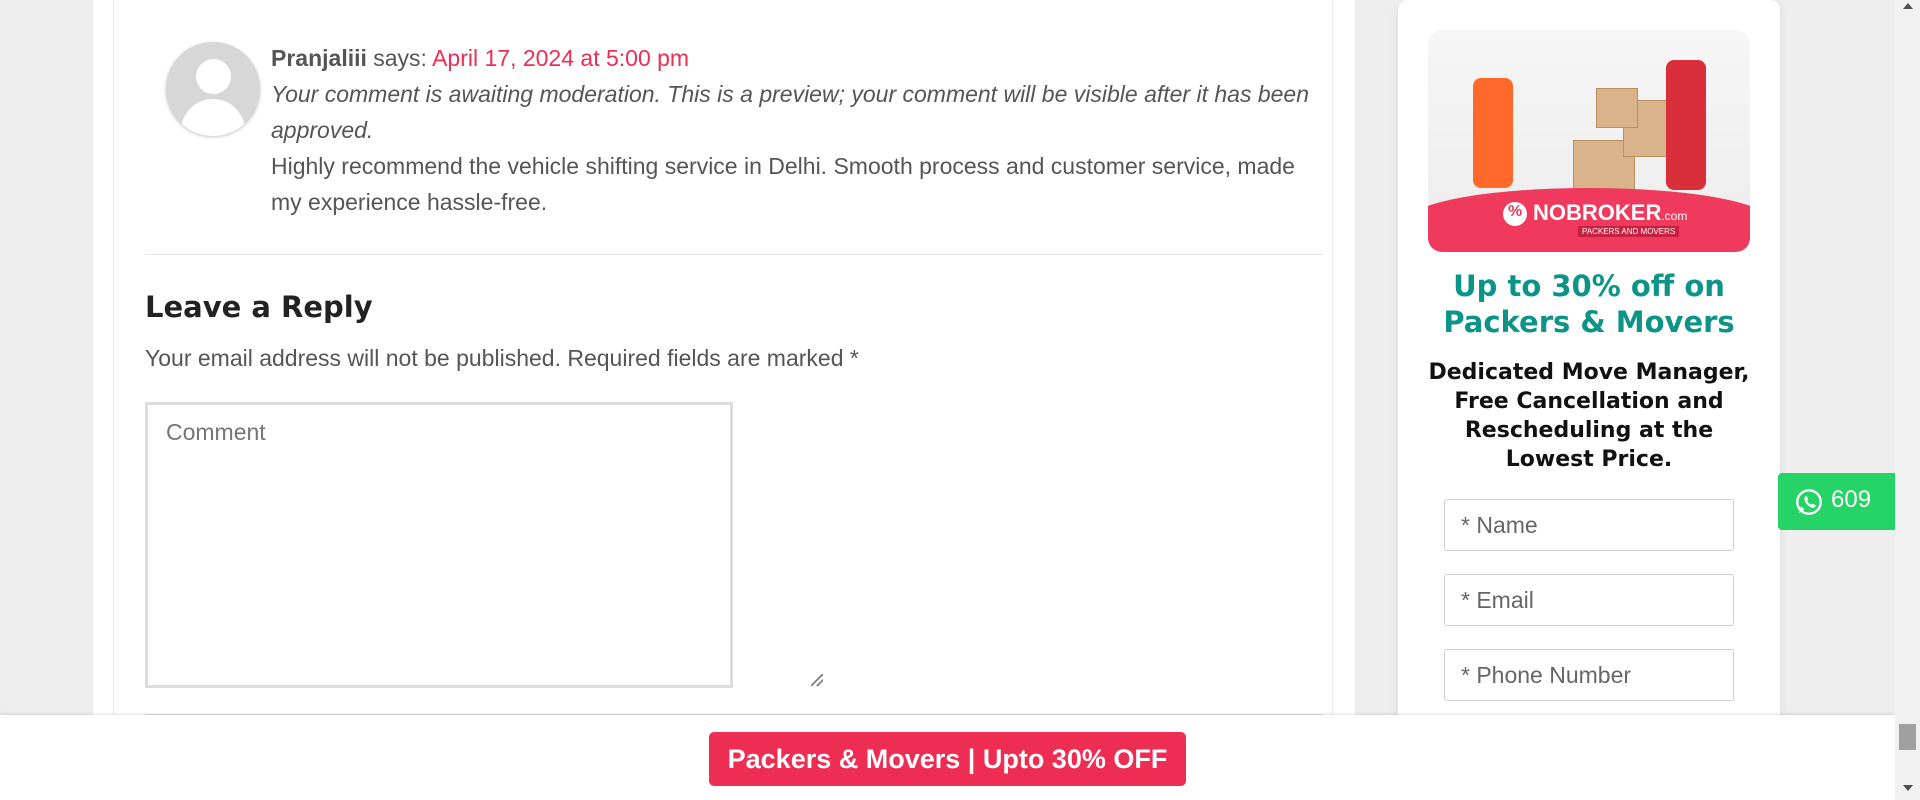 Image resolution: width=1920 pixels, height=800 pixels. I want to click on packers-movers-offer-button: Packers & Movers | Upto 30% OFF, so click(947, 759).